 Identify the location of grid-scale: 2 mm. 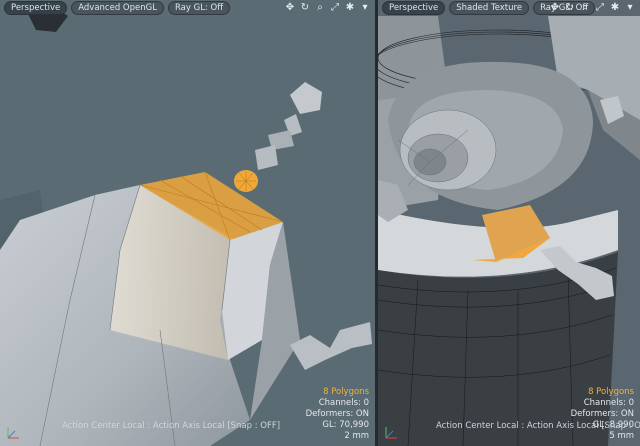
(356, 436).